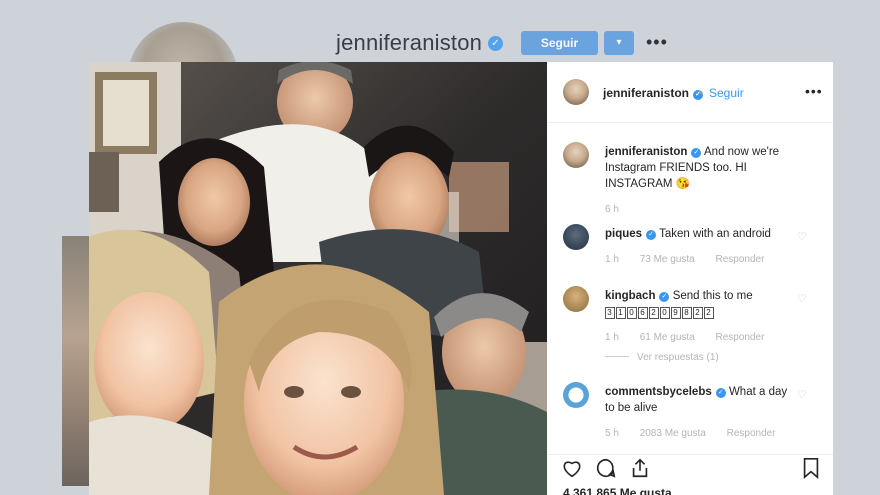 The image size is (880, 495). Describe the element at coordinates (646, 152) in the screenshot. I see `caption-author: jenniferaniston` at that location.